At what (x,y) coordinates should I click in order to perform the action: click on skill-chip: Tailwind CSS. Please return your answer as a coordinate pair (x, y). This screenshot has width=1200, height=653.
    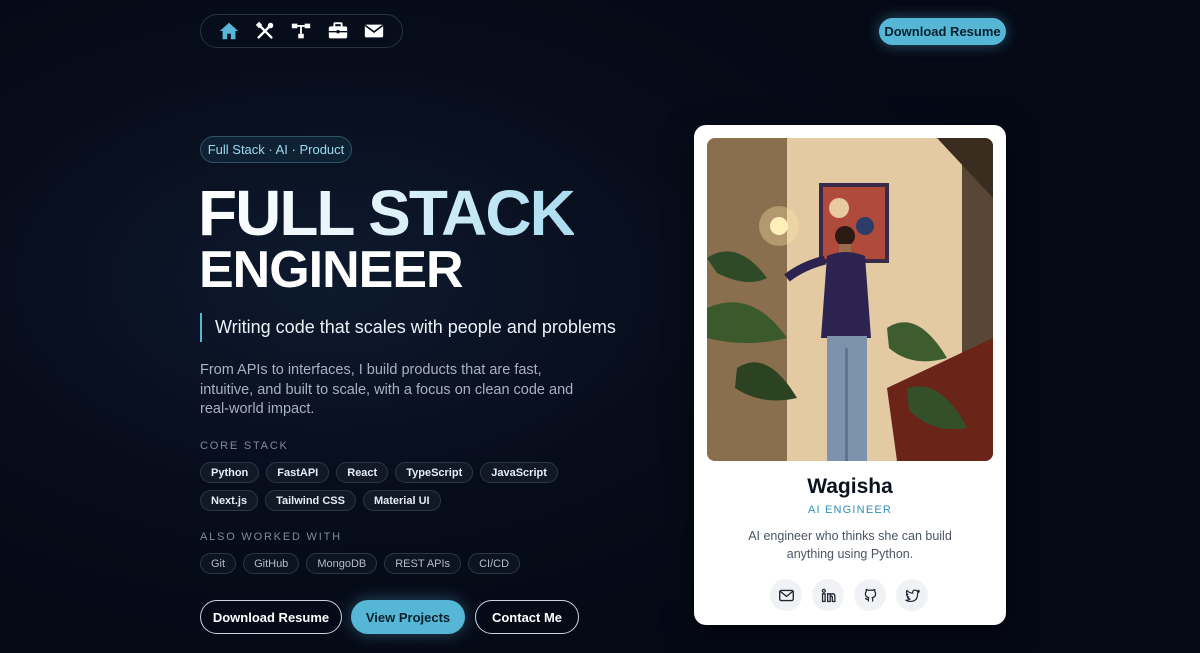
    Looking at the image, I should click on (310, 500).